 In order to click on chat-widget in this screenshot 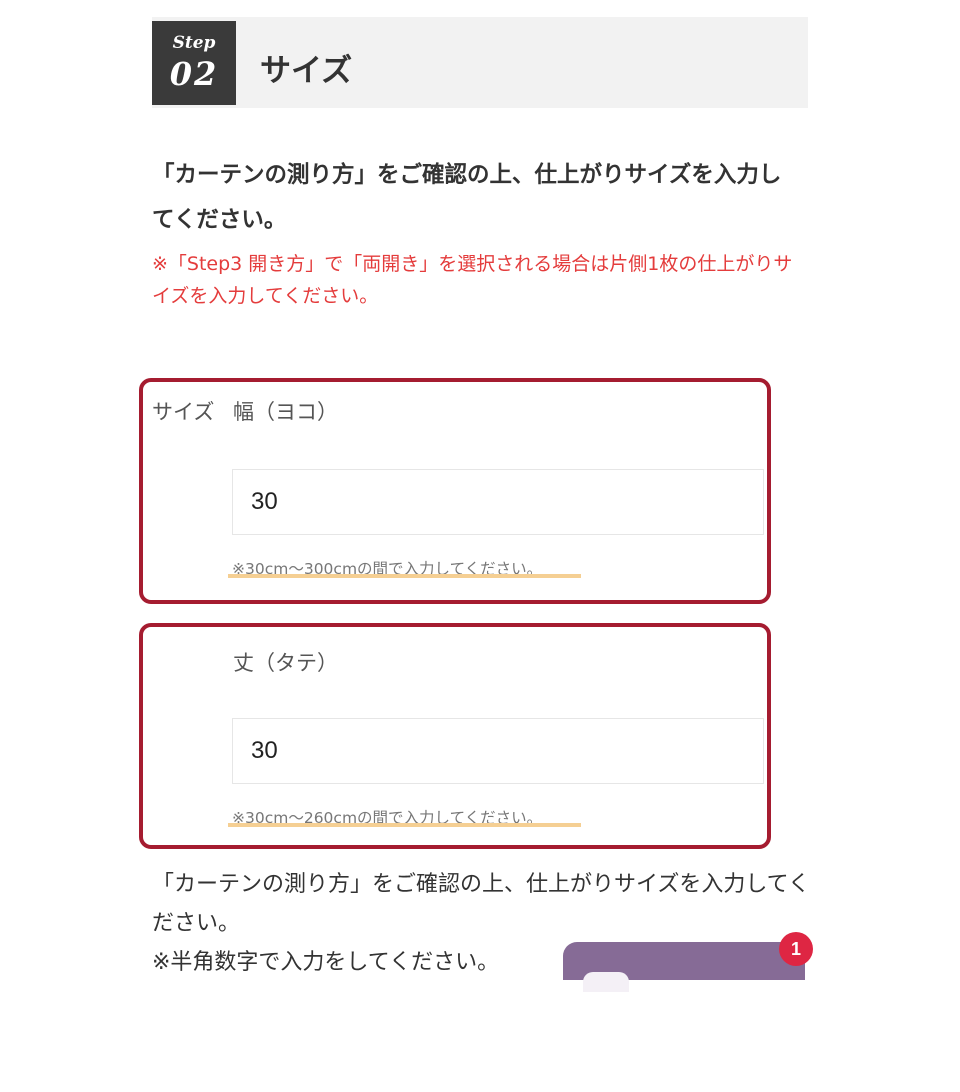, I will do `click(684, 967)`.